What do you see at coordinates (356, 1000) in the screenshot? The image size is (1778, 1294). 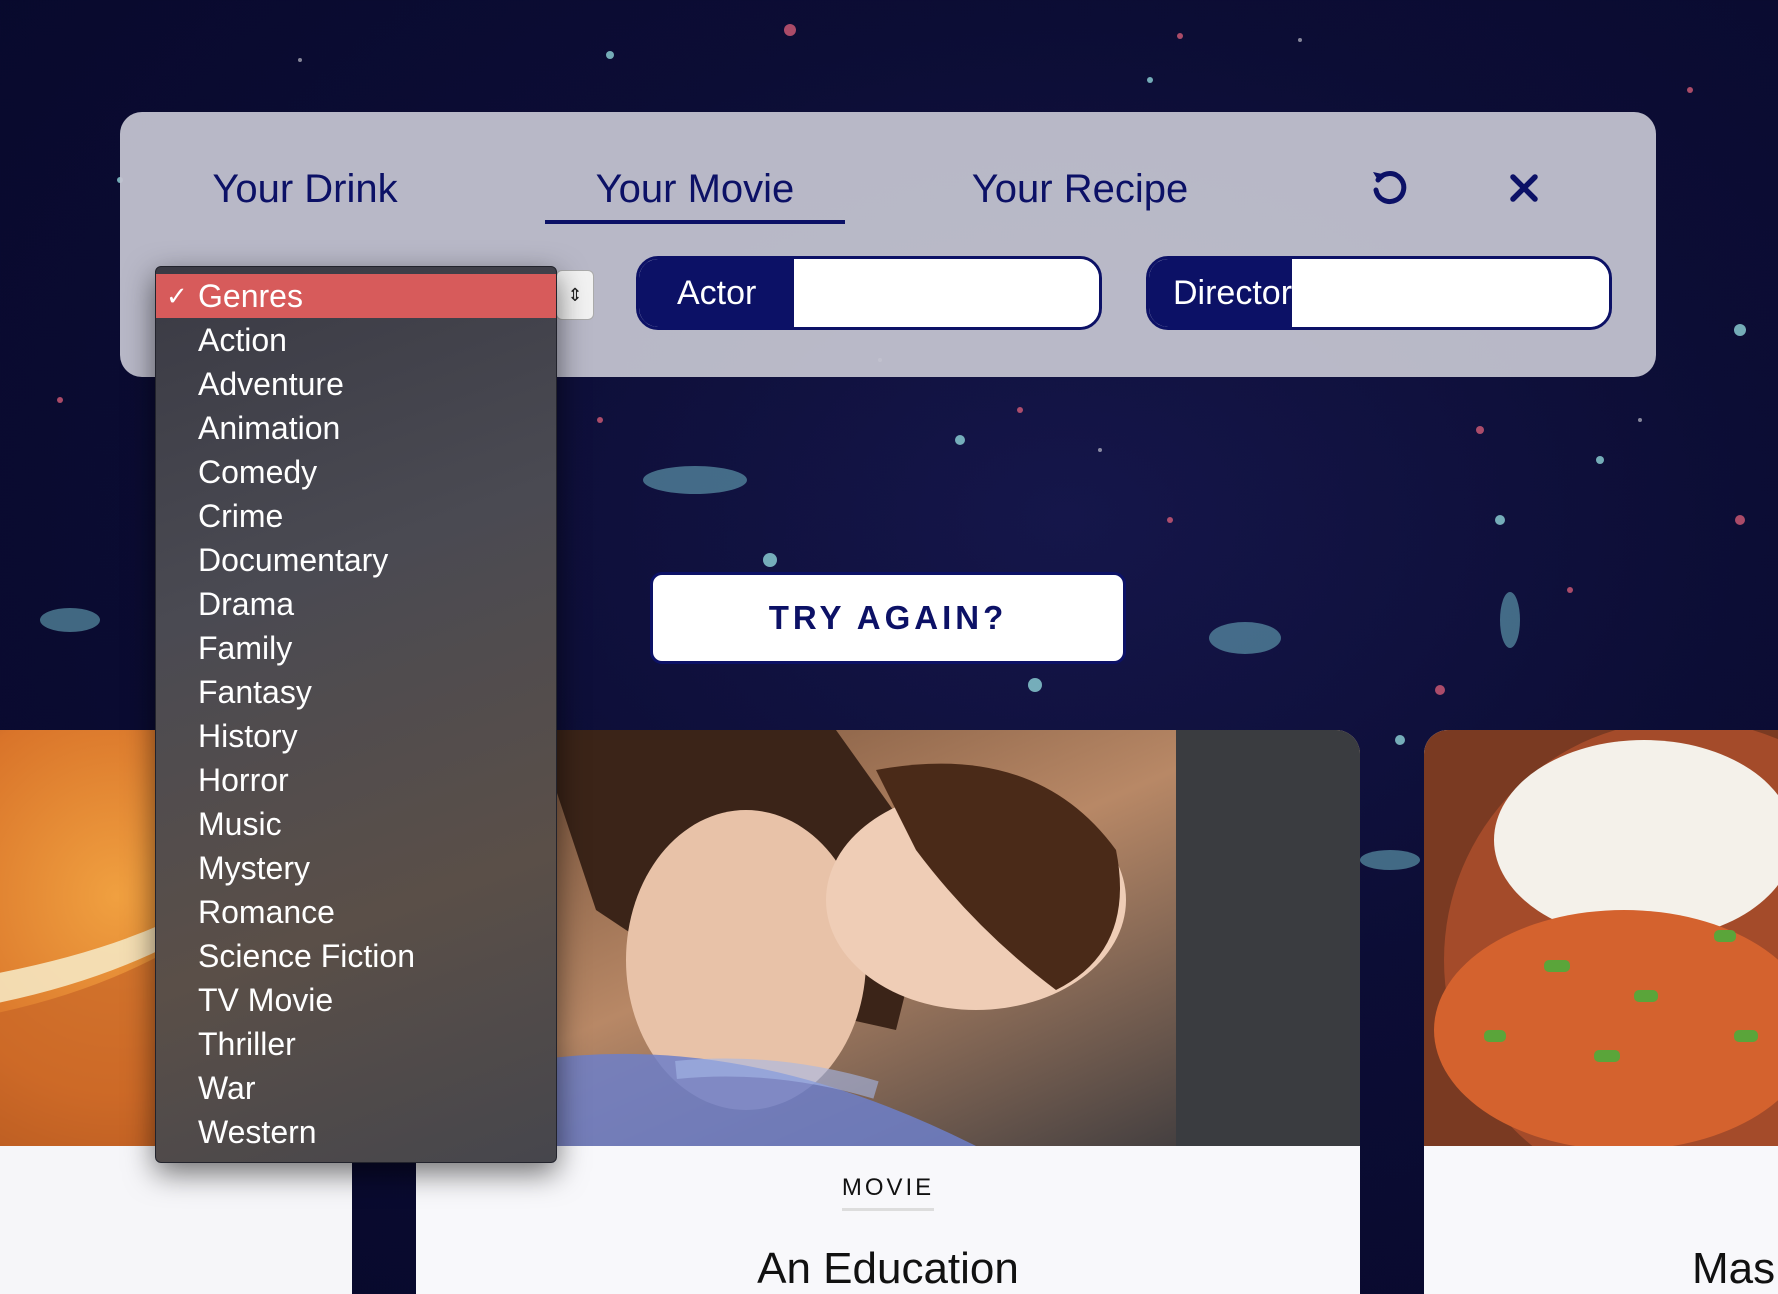 I see `genre-option: TV Movie` at bounding box center [356, 1000].